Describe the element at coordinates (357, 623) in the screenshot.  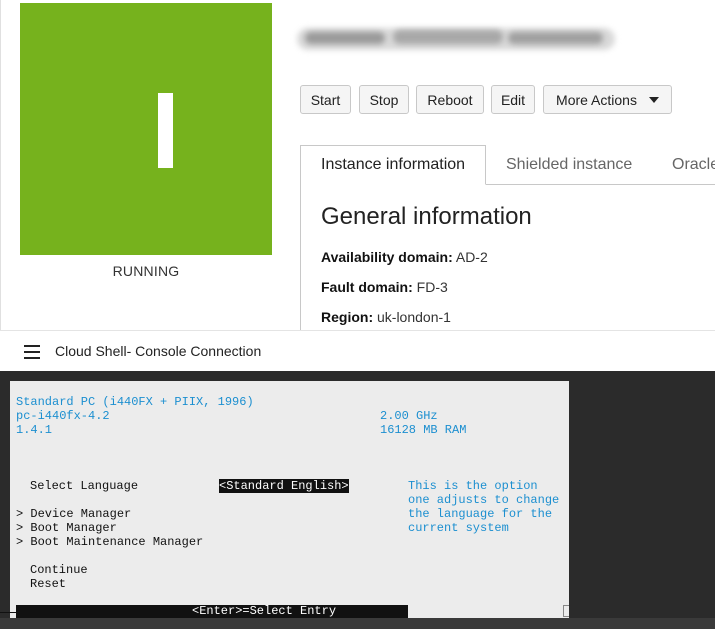
I see `terminal-bottom-strip` at that location.